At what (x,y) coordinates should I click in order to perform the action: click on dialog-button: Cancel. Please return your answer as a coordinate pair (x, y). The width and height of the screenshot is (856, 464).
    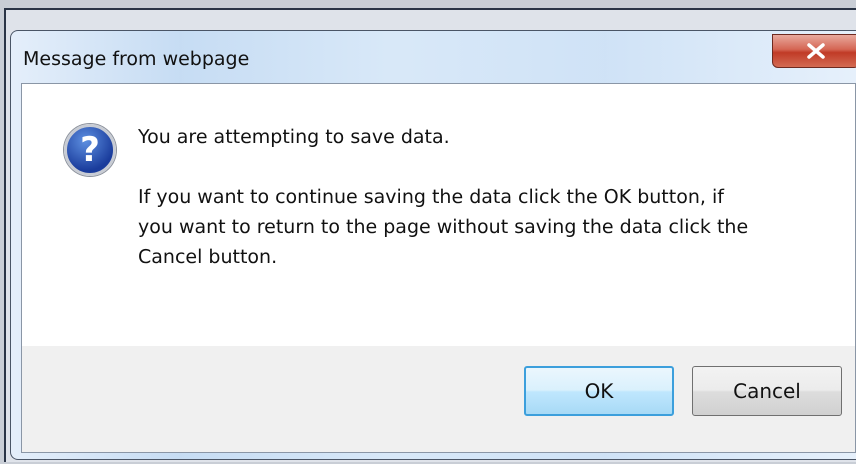
    Looking at the image, I should click on (767, 391).